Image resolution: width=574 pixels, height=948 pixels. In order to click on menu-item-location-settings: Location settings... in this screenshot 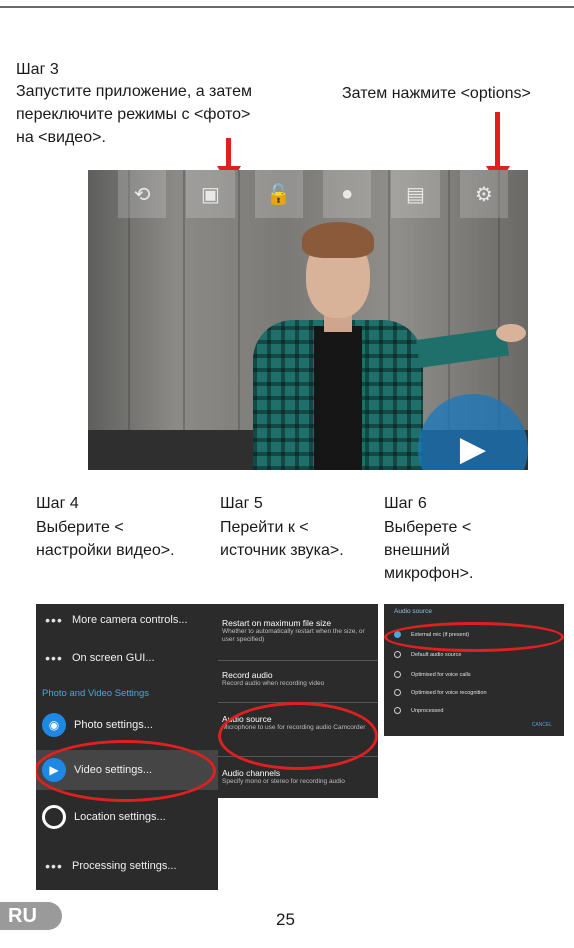, I will do `click(127, 817)`.